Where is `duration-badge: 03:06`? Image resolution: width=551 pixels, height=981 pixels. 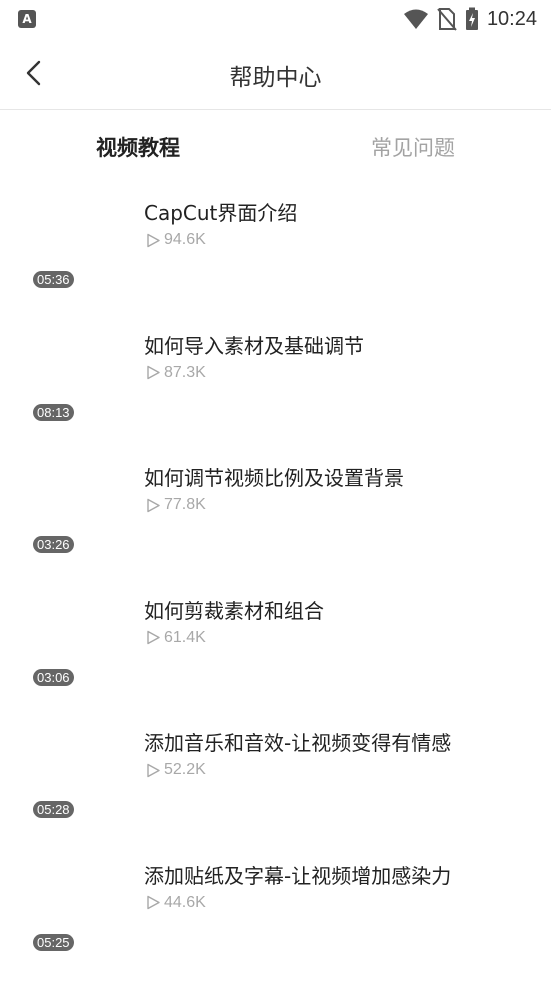 duration-badge: 03:06 is located at coordinates (53, 677).